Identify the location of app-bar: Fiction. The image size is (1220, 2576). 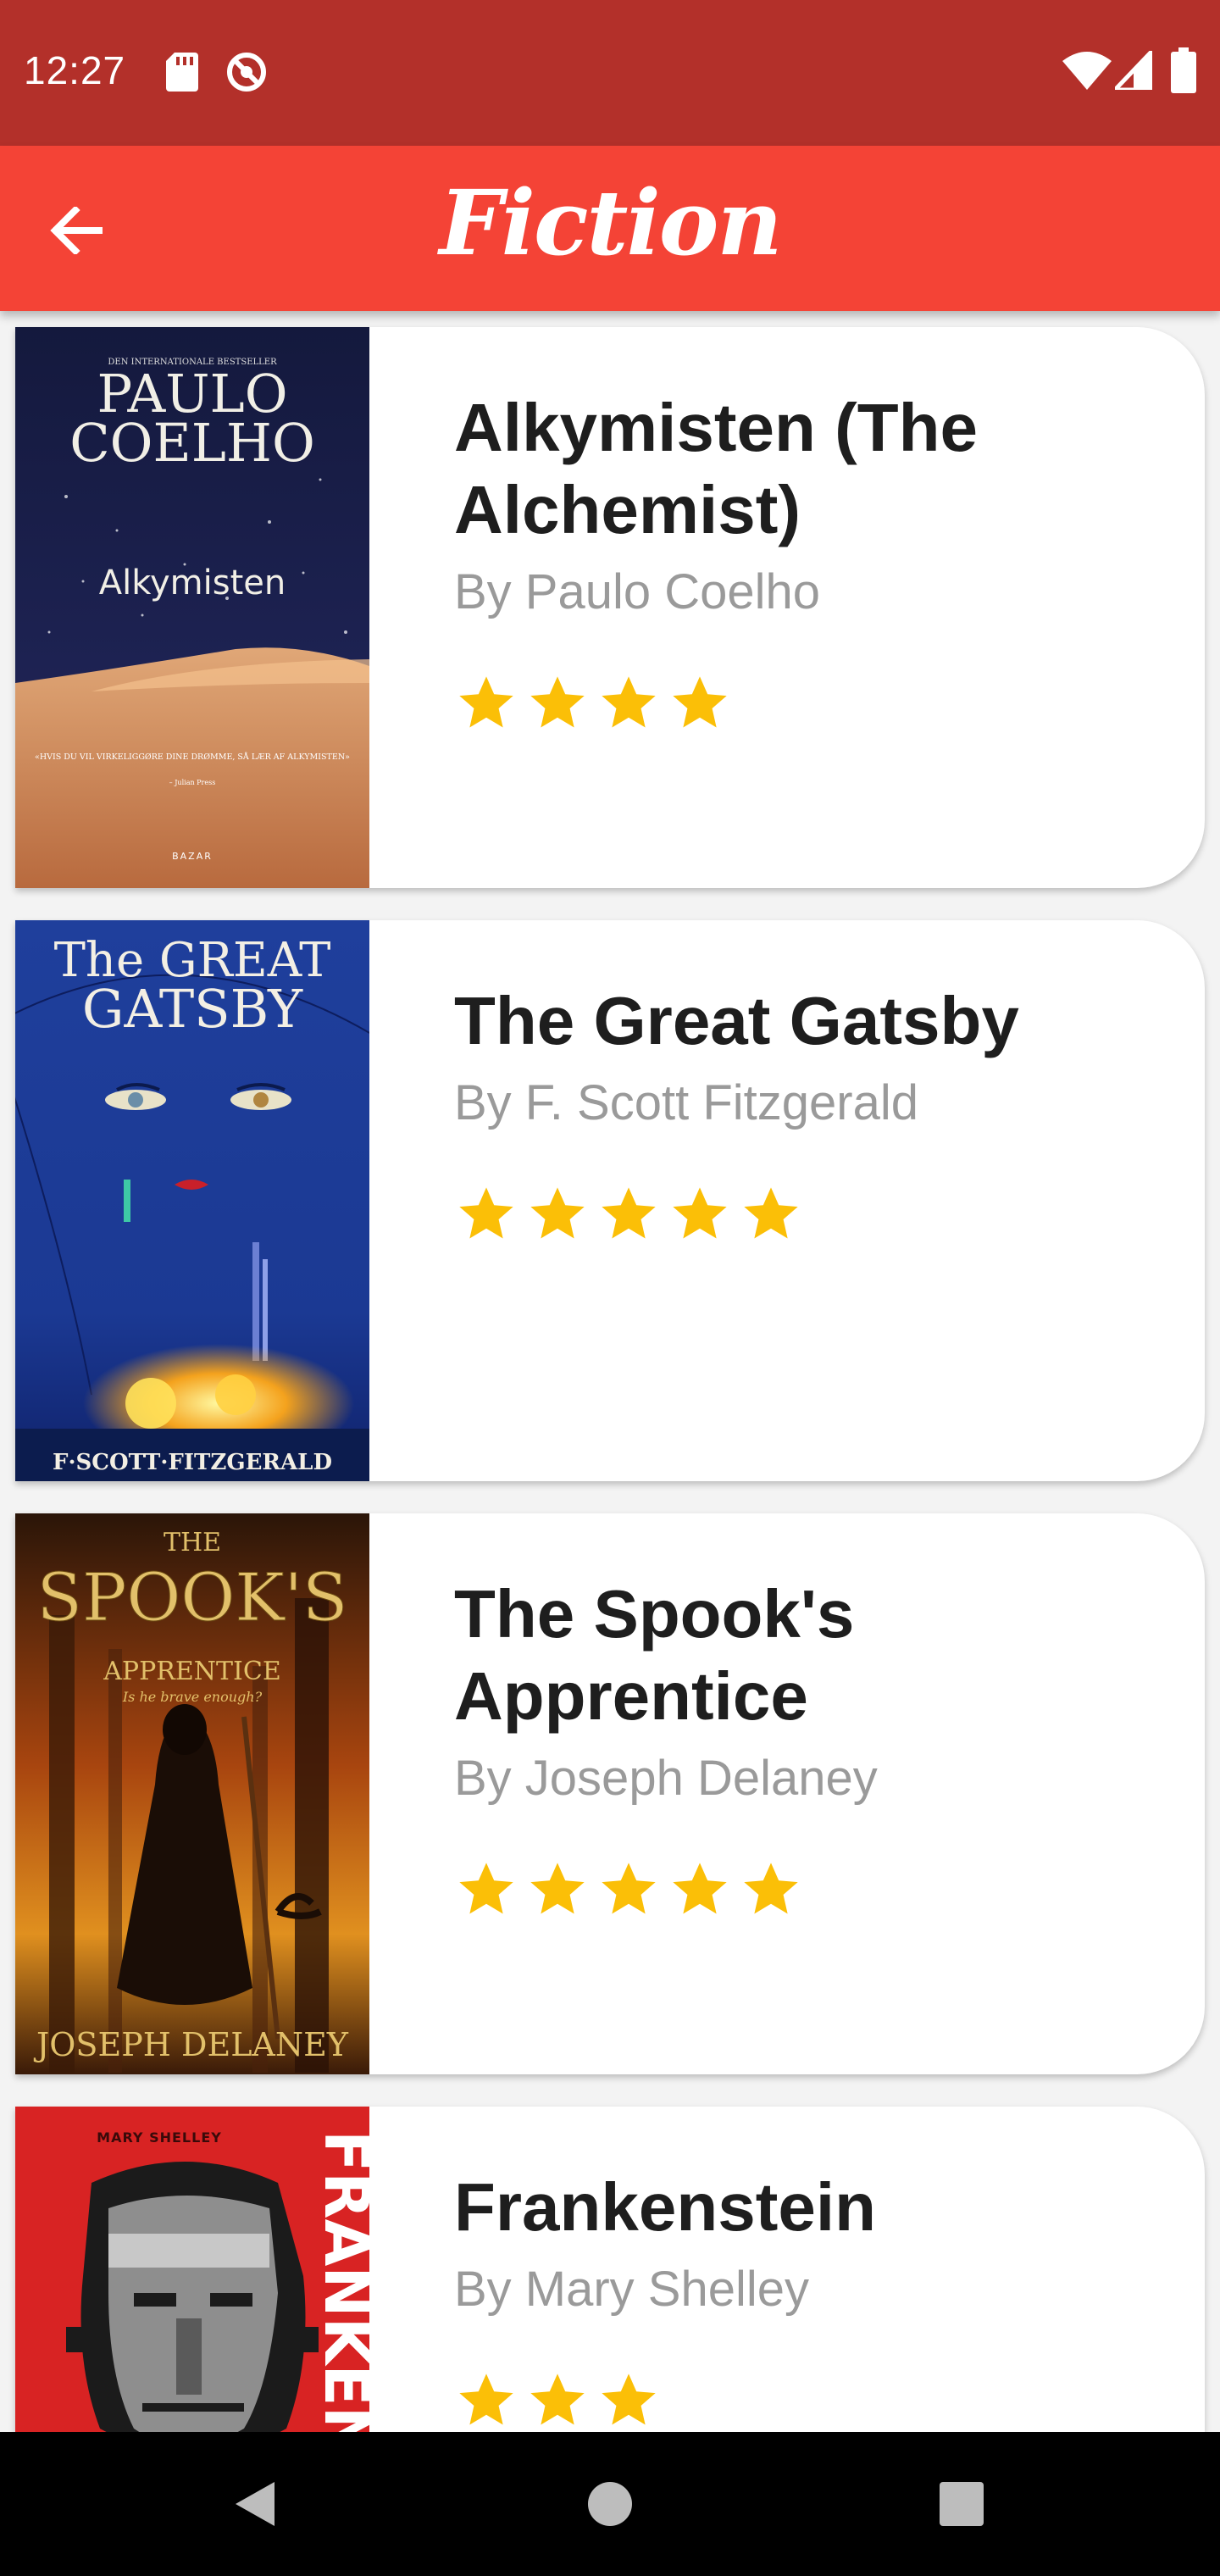
(610, 228).